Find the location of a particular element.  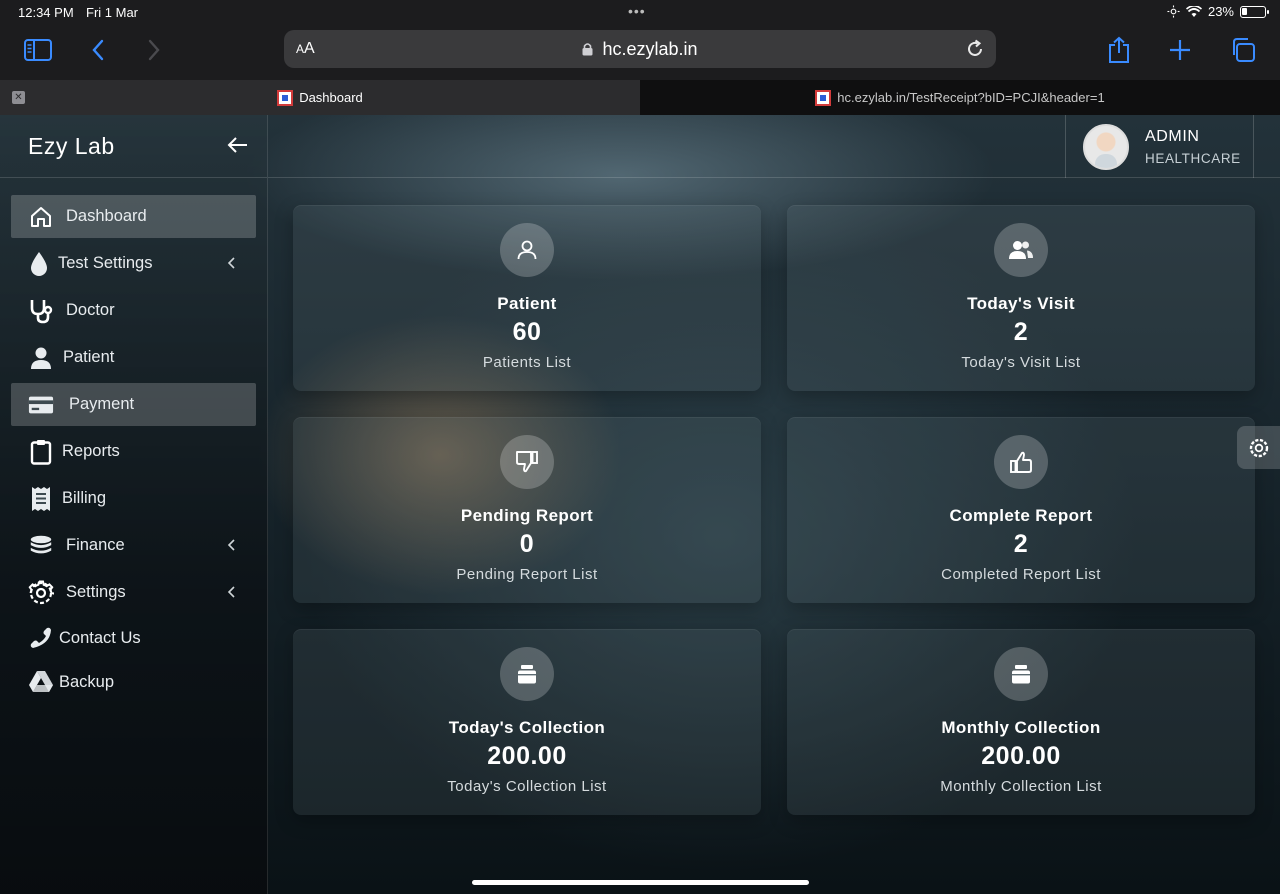

lock-icon is located at coordinates (587, 49).